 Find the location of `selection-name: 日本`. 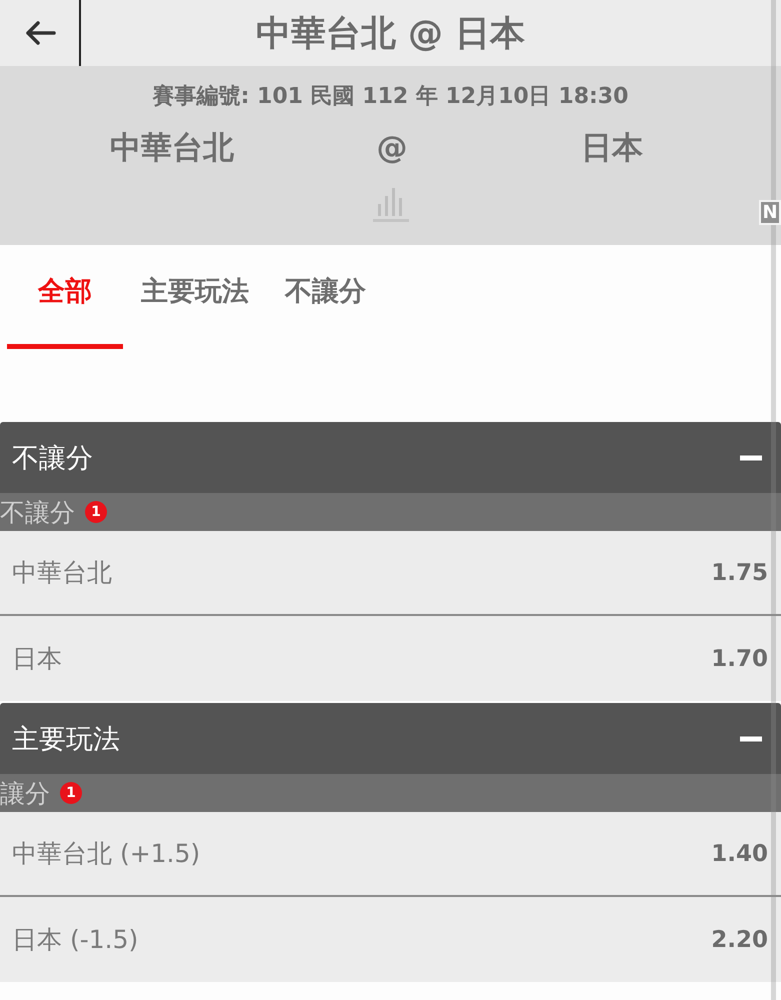

selection-name: 日本 is located at coordinates (37, 659).